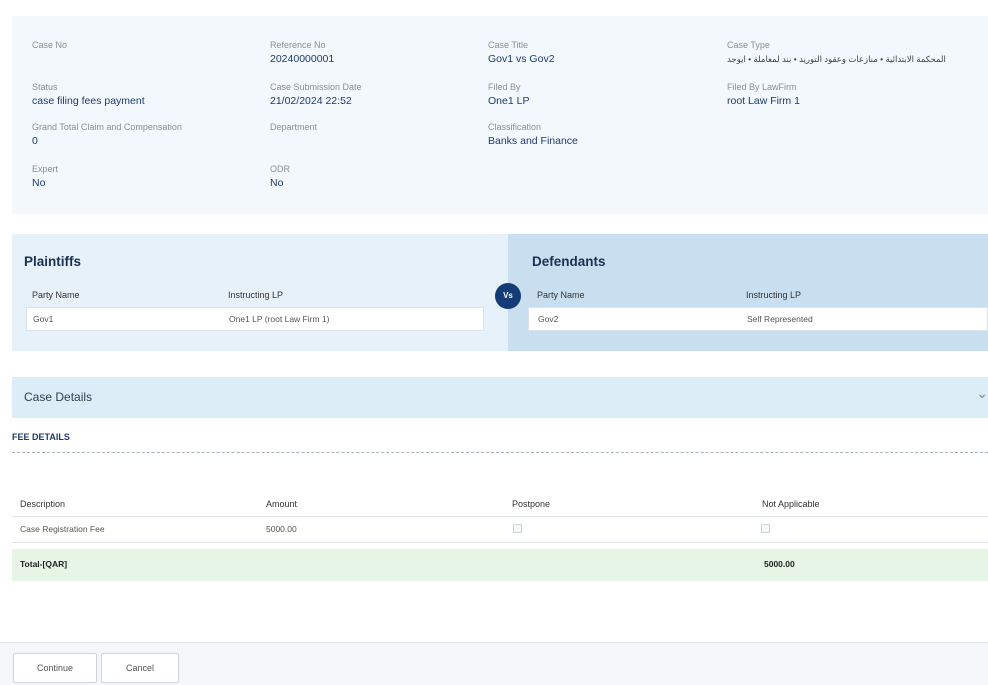 Image resolution: width=988 pixels, height=685 pixels. What do you see at coordinates (62, 529) in the screenshot?
I see `fee-description: Case Registration Fee` at bounding box center [62, 529].